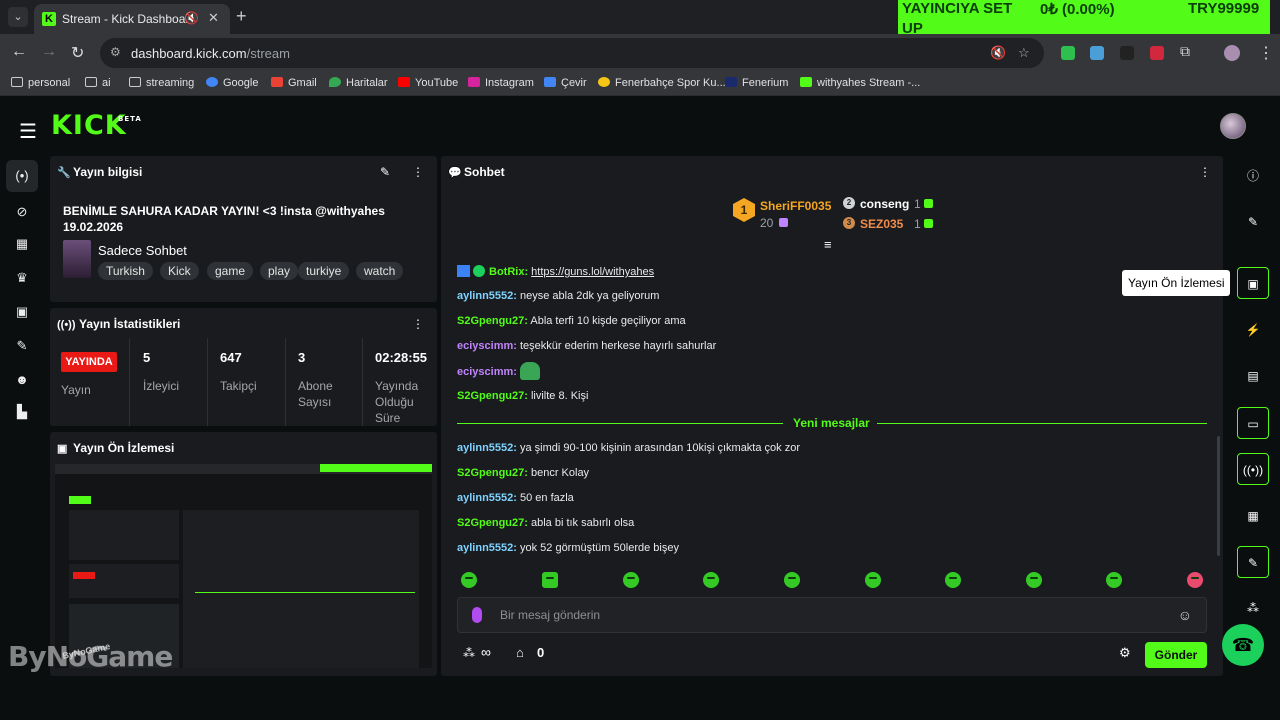 This screenshot has height=720, width=1280. Describe the element at coordinates (1253, 516) in the screenshot. I see `video-toggle-icon: ▦` at that location.